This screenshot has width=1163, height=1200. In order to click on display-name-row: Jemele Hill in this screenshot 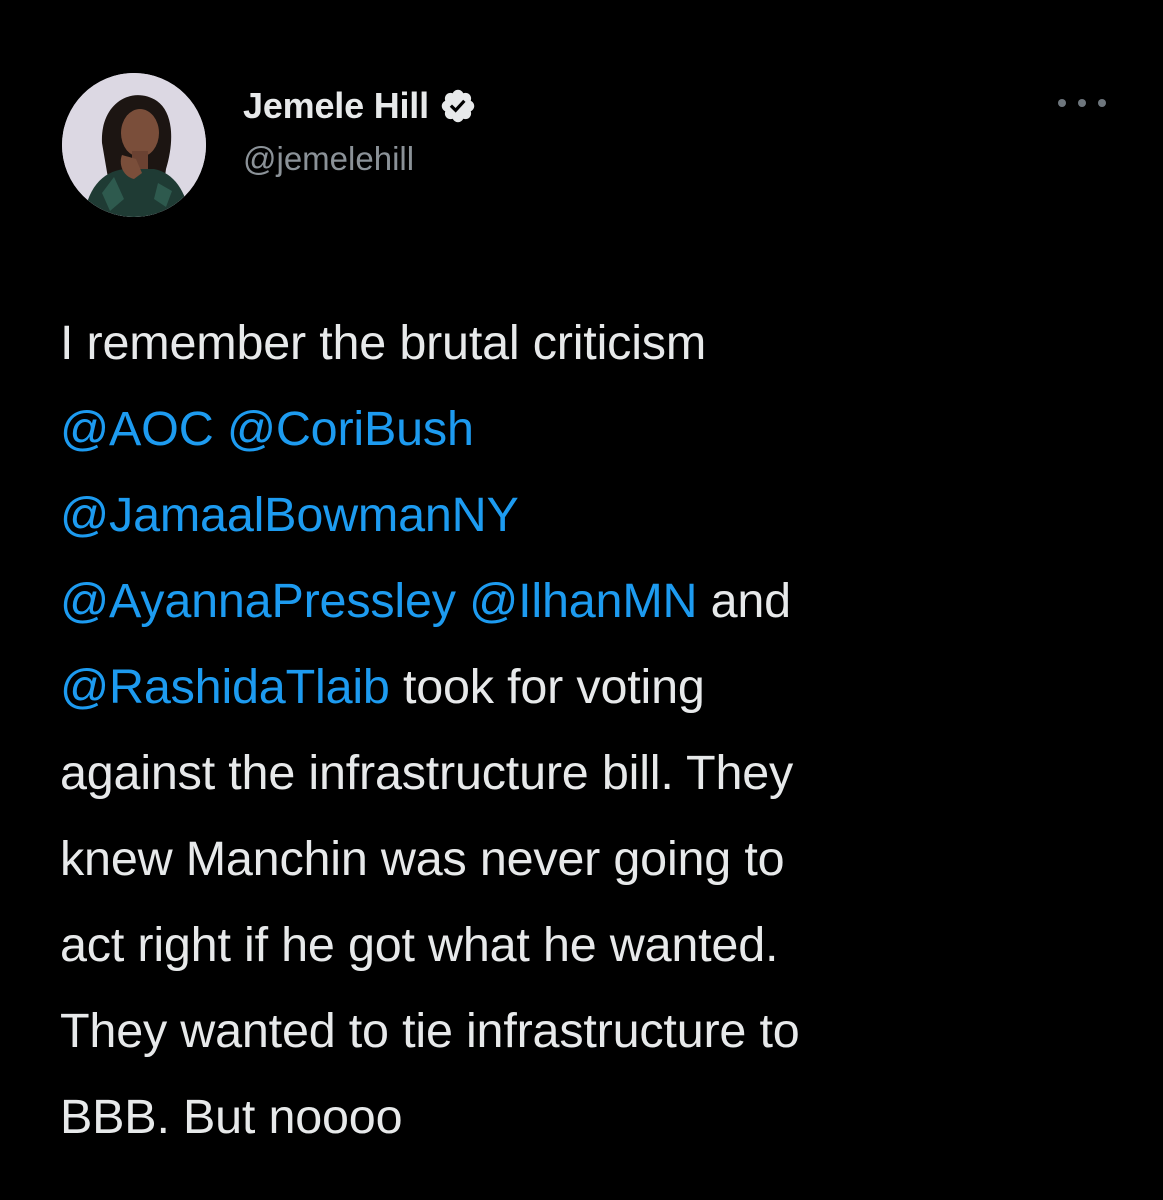, I will do `click(360, 106)`.